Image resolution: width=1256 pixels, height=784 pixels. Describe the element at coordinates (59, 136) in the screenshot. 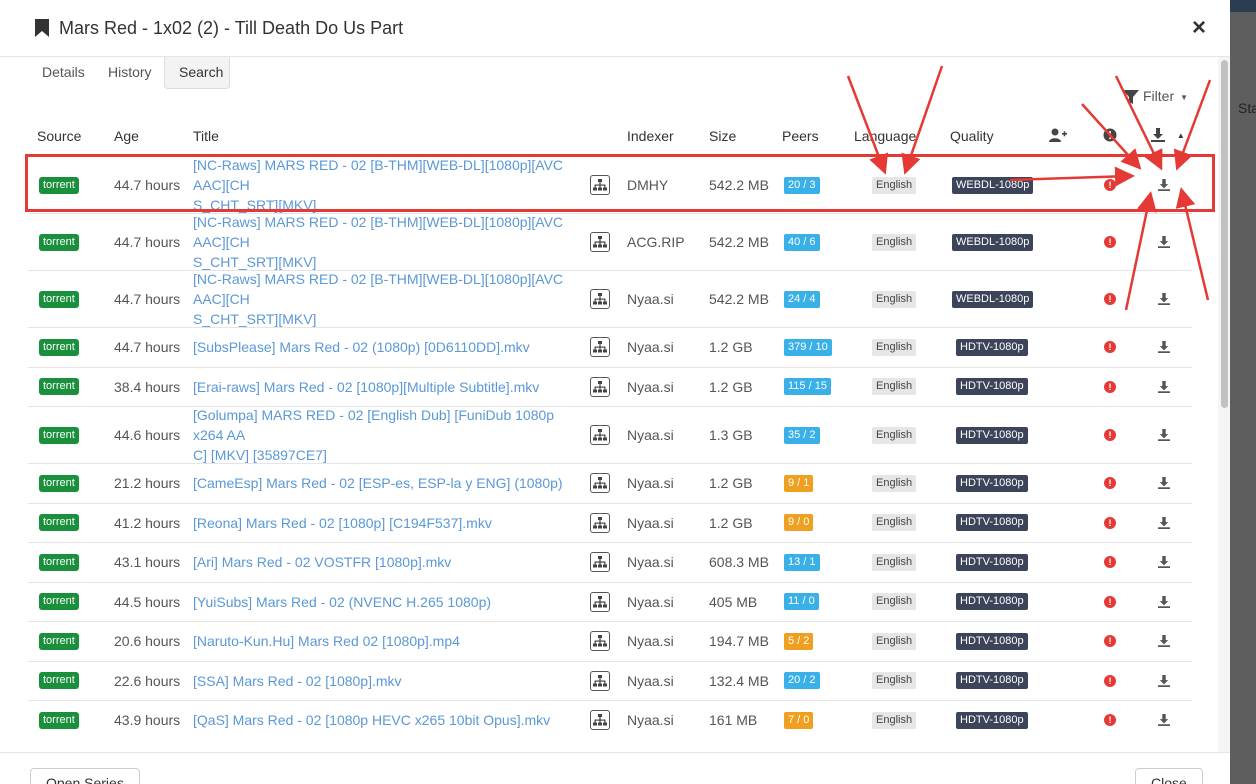

I see `column-source: Source` at that location.